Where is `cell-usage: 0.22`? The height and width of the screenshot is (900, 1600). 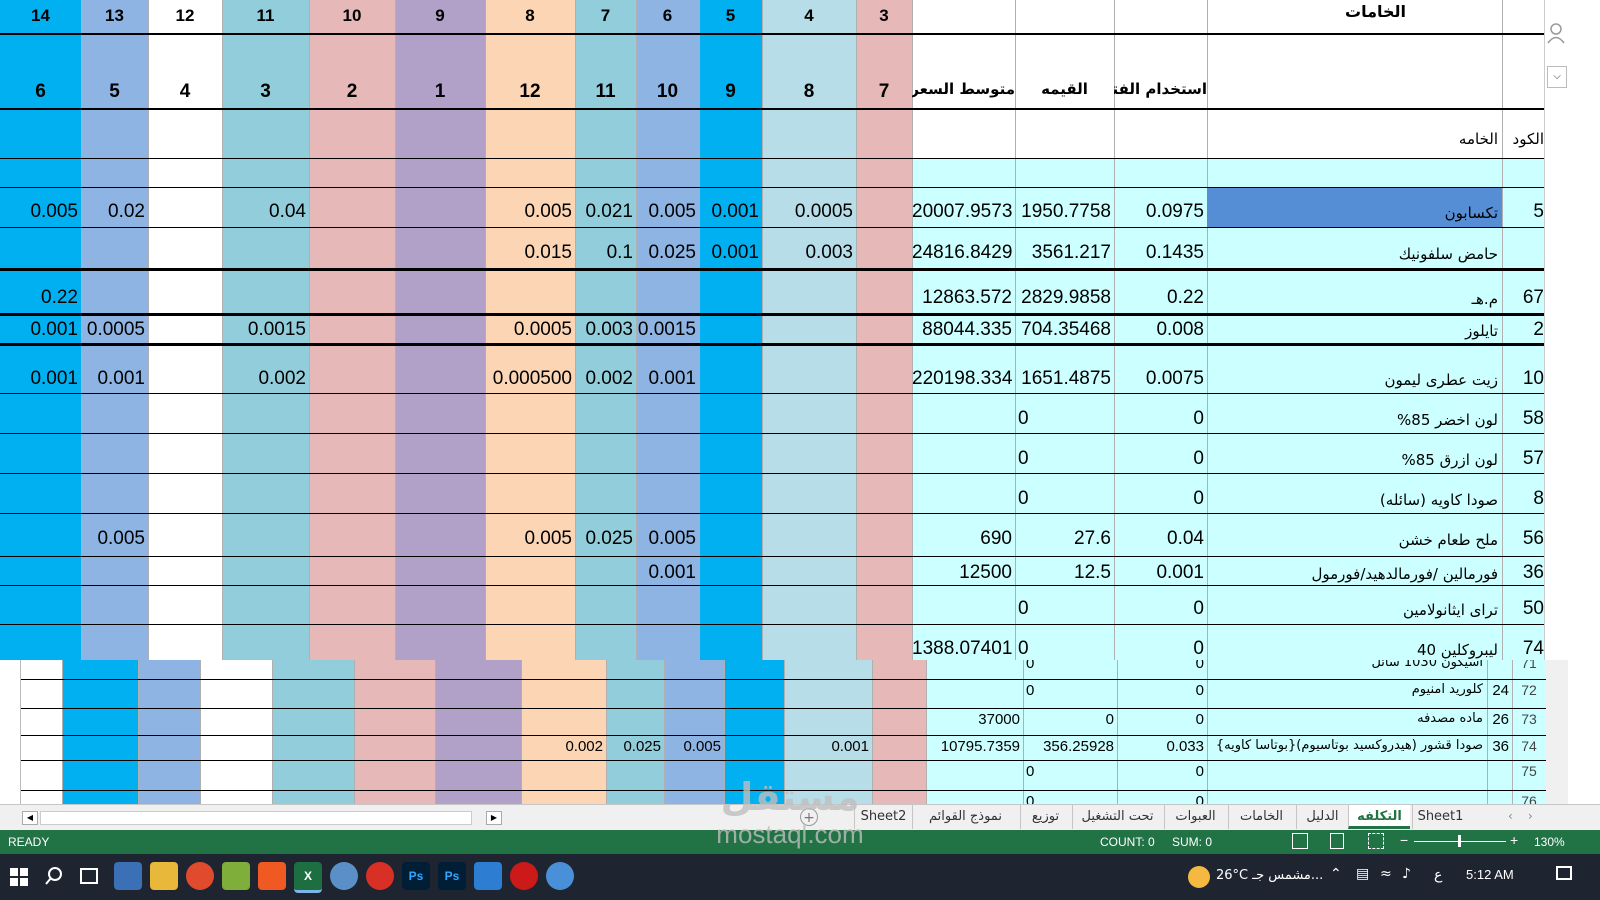 cell-usage: 0.22 is located at coordinates (1160, 298).